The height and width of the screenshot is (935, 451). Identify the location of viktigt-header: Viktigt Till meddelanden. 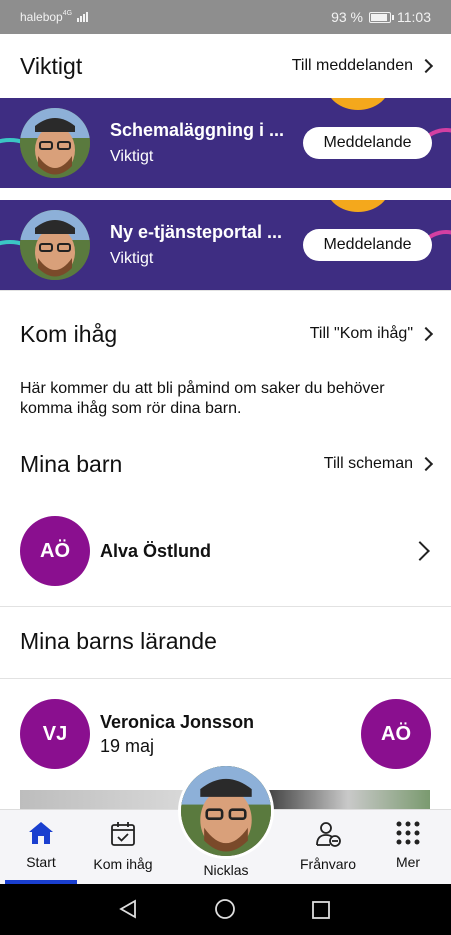
(225, 66).